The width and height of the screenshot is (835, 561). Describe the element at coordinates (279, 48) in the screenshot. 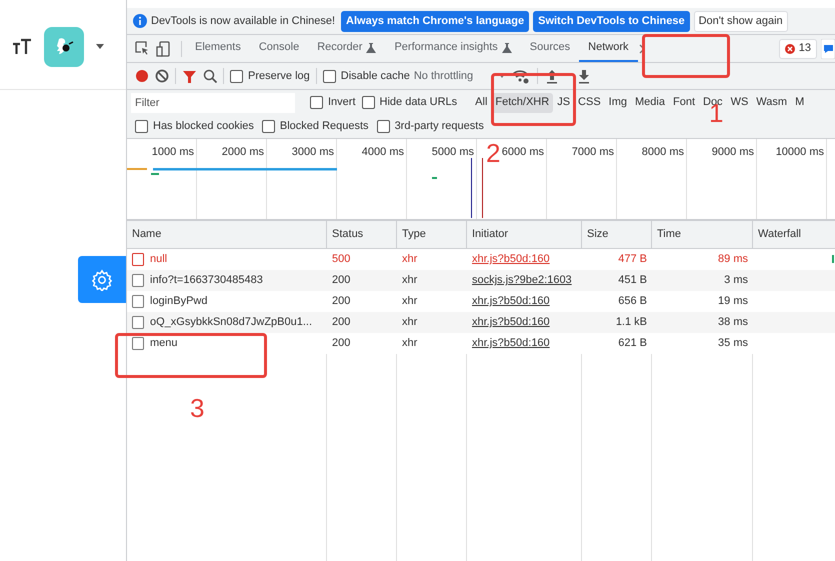

I see `tab: Console` at that location.